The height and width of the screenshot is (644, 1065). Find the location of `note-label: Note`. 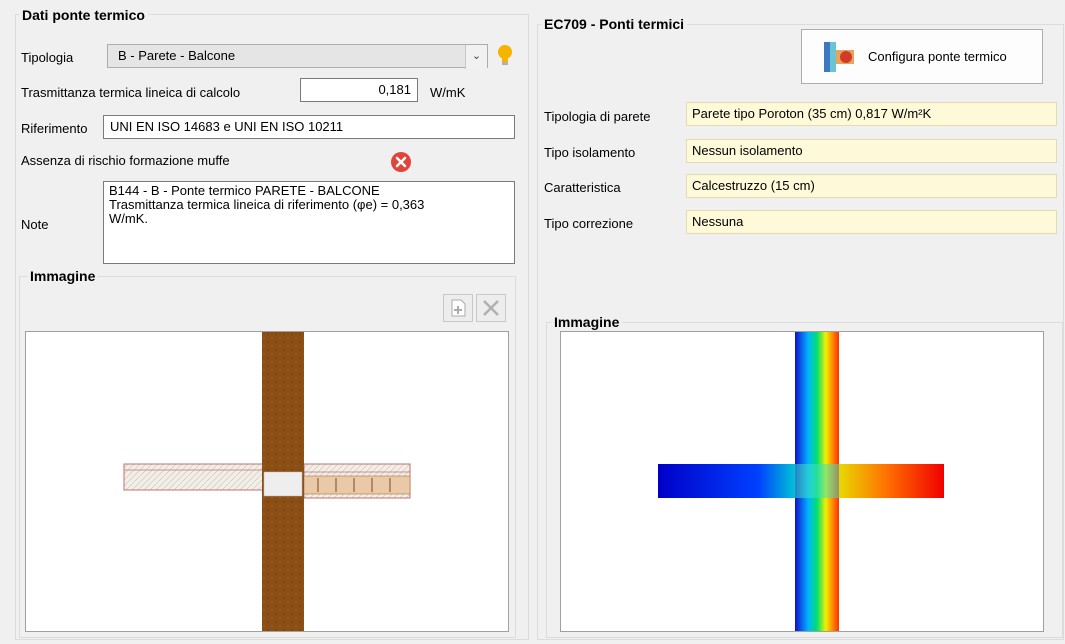

note-label: Note is located at coordinates (35, 224).